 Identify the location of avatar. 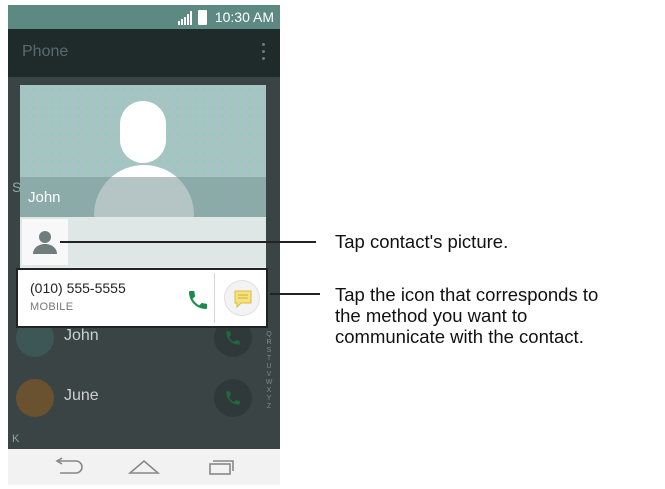
(35, 398).